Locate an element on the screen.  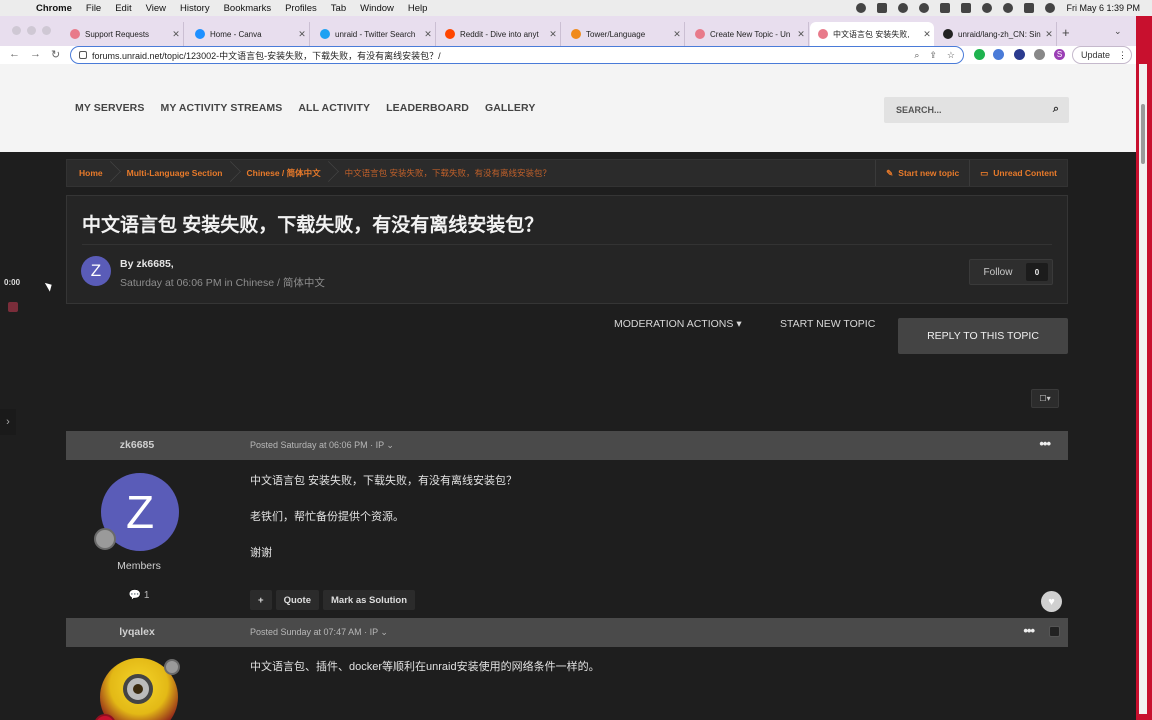
clock: Fri May 6 1:39 PM is located at coordinates (1103, 8).